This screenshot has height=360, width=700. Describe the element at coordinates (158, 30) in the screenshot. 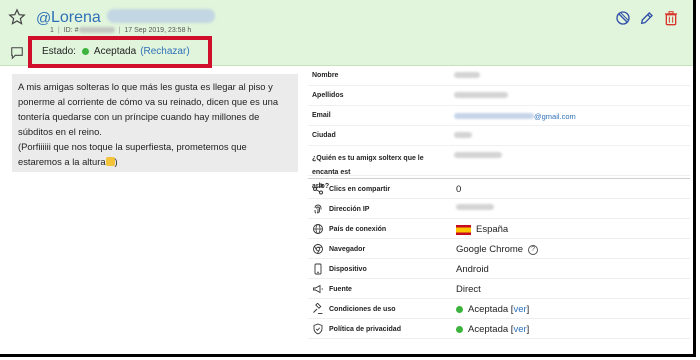

I see `entry-datetime: 17 Sep 2019, 23:58 h` at that location.